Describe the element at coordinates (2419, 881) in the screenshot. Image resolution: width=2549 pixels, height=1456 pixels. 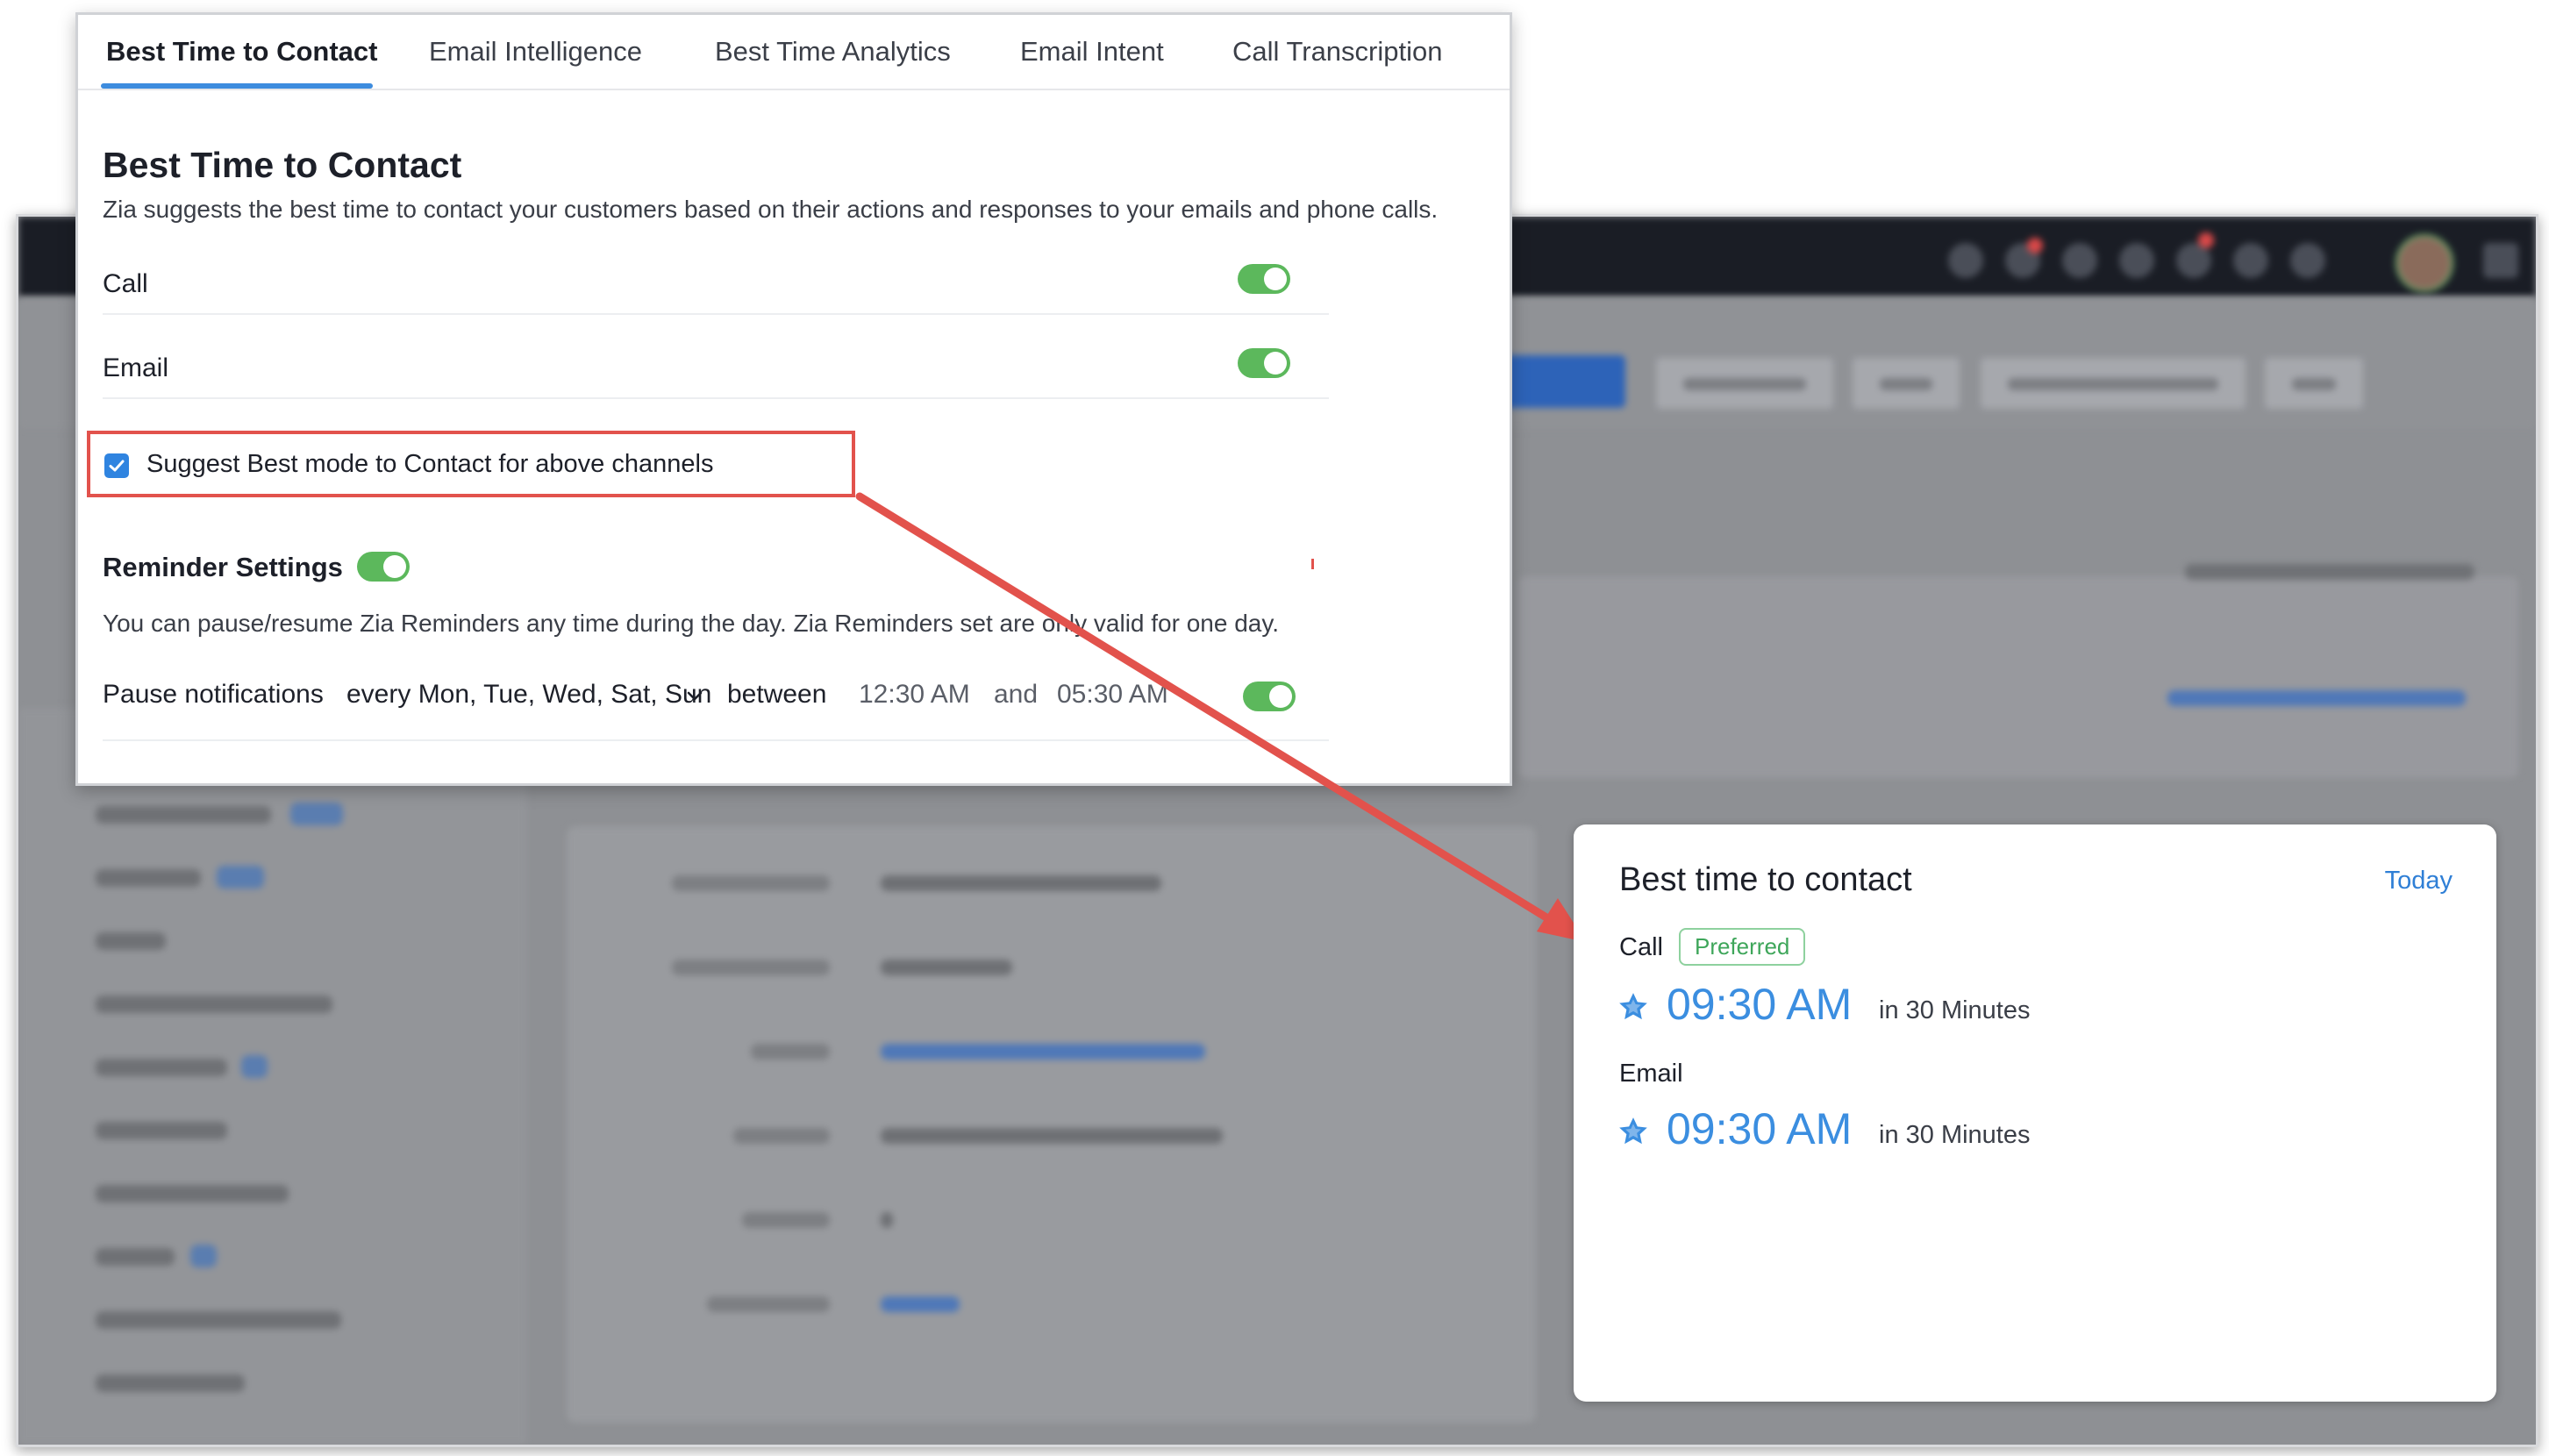
I see `period-link: Today` at that location.